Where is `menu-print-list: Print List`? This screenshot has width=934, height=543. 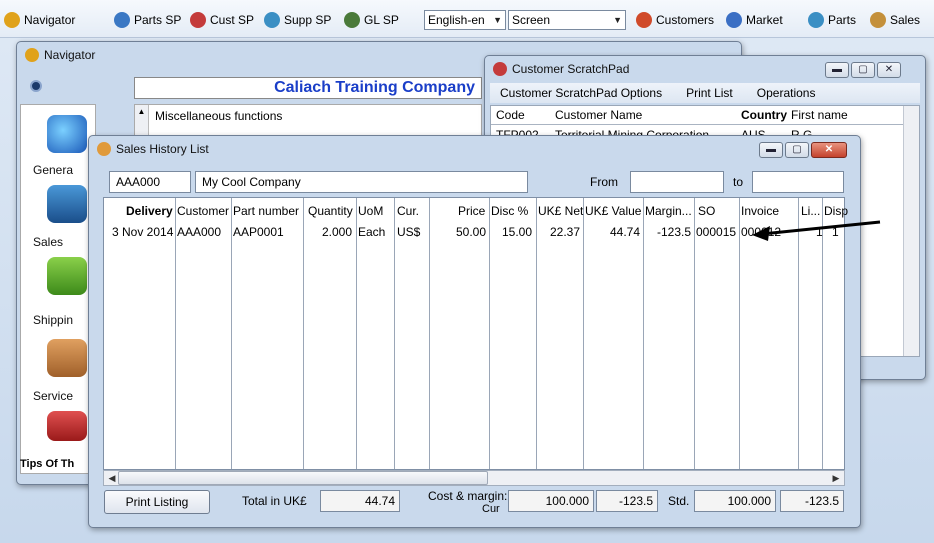 menu-print-list: Print List is located at coordinates (709, 93).